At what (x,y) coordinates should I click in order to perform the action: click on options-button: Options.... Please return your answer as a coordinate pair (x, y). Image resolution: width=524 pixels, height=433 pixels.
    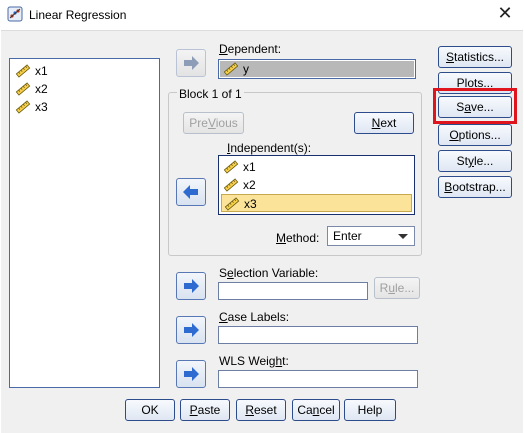
    Looking at the image, I should click on (475, 135).